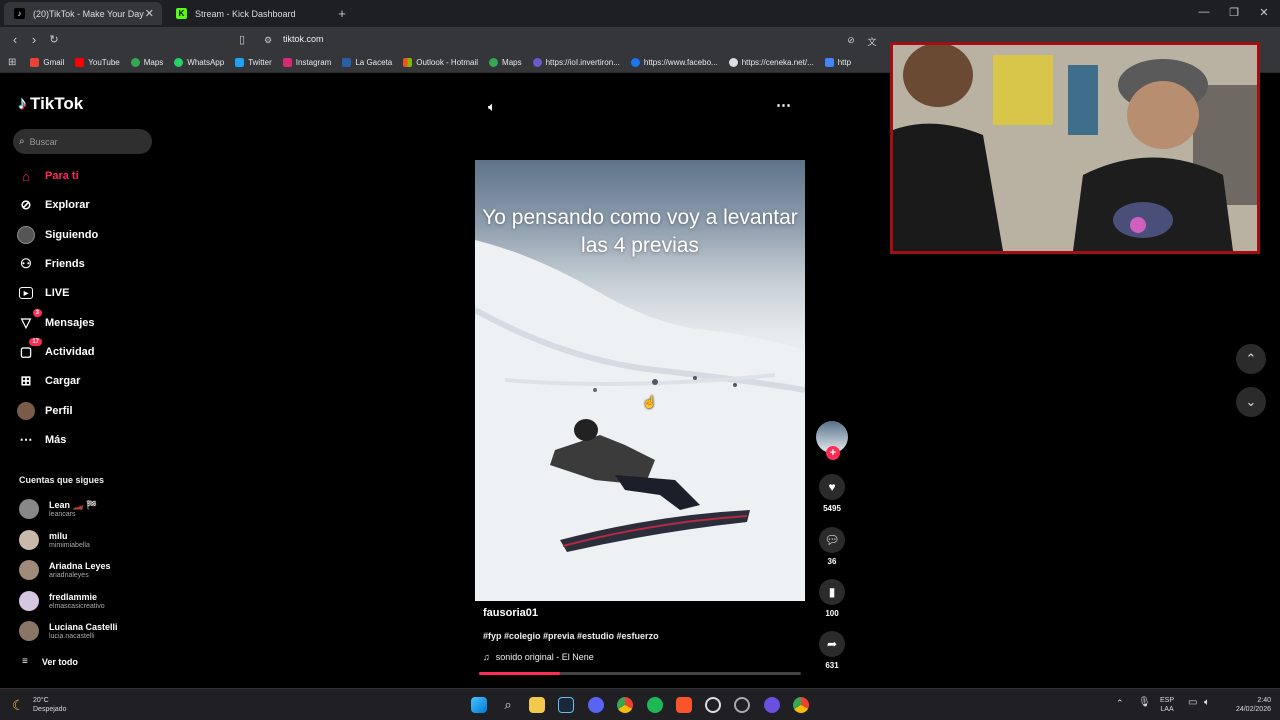  What do you see at coordinates (45, 411) in the screenshot?
I see `nav-perfil: Perfil` at bounding box center [45, 411].